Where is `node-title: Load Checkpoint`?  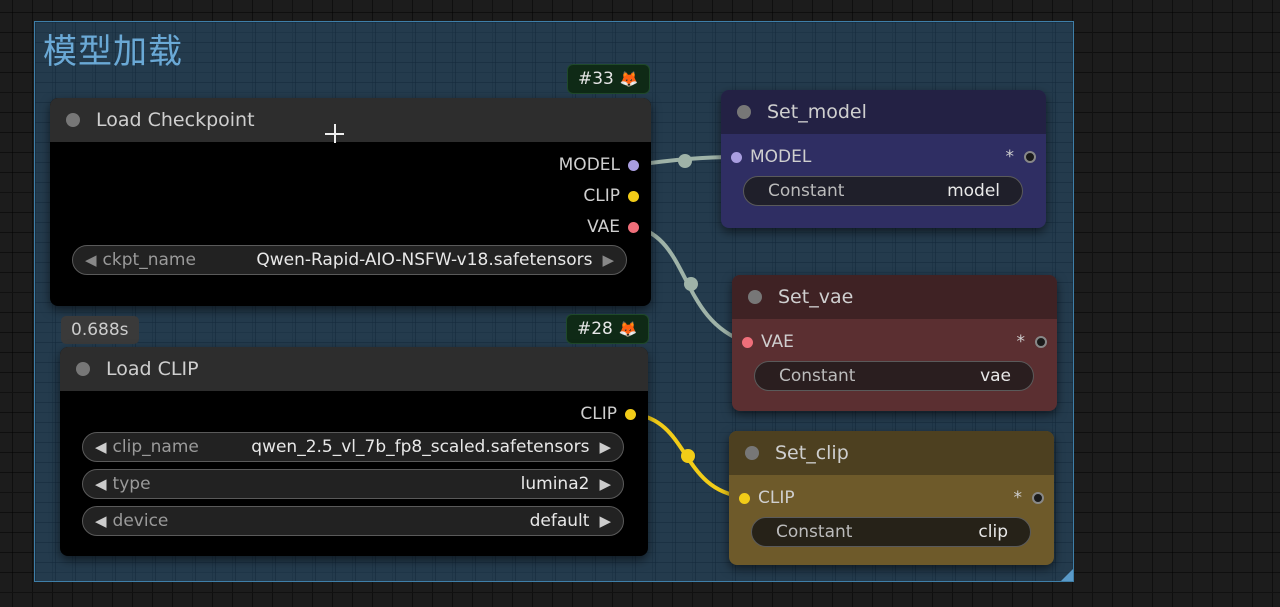 node-title: Load Checkpoint is located at coordinates (175, 120).